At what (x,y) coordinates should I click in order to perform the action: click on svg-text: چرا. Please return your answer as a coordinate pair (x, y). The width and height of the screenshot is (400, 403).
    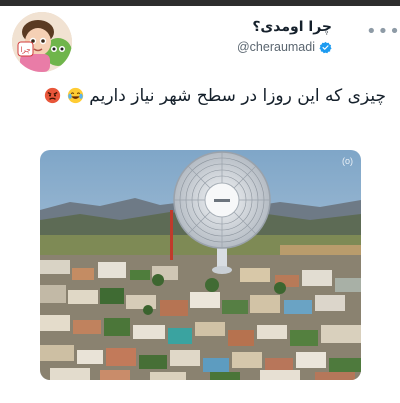
    Looking at the image, I should click on (25, 50).